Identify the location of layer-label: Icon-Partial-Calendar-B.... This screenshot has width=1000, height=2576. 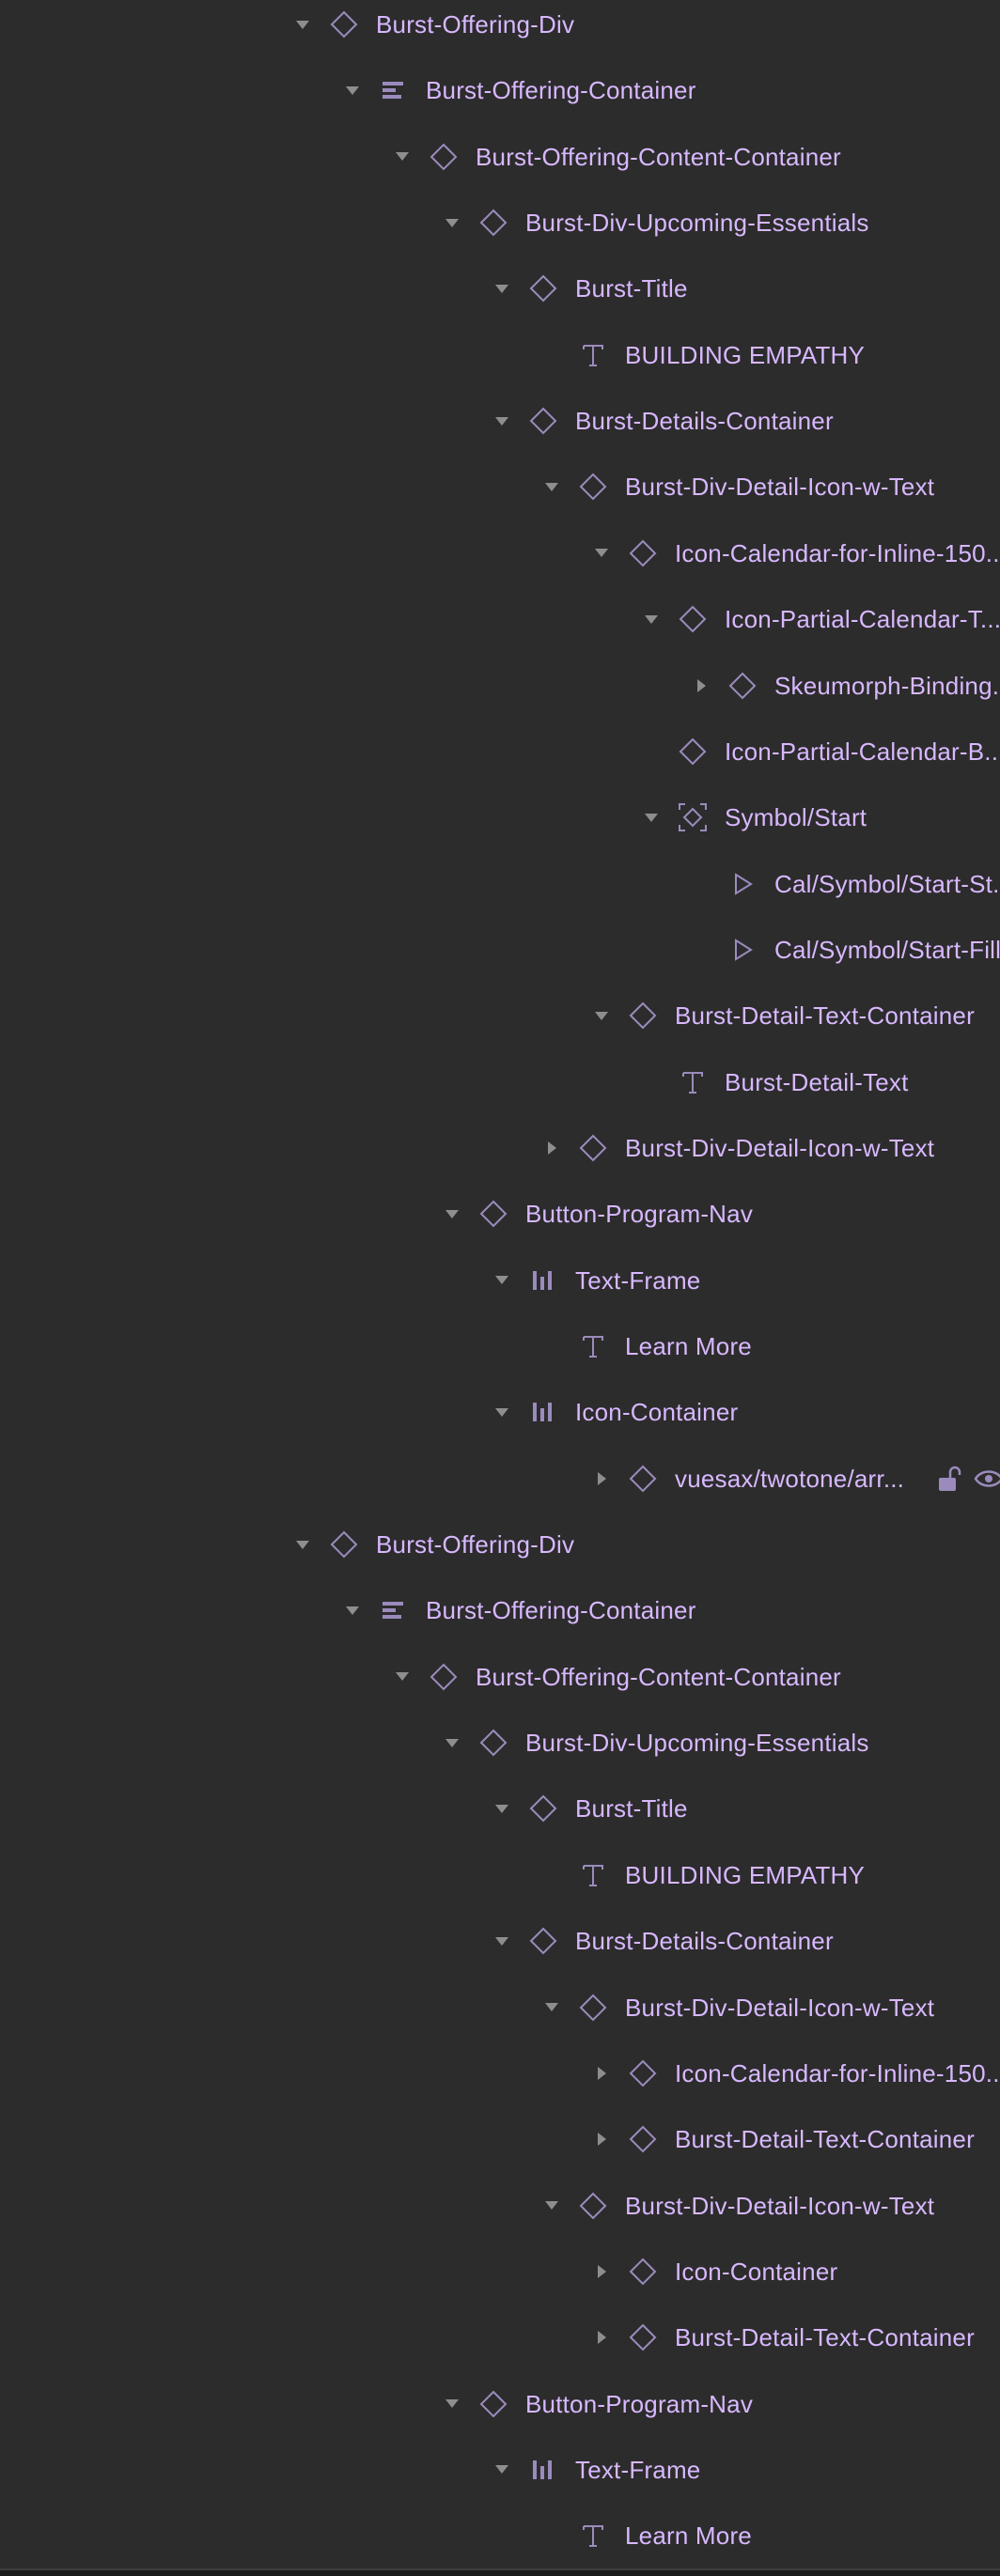
(862, 751).